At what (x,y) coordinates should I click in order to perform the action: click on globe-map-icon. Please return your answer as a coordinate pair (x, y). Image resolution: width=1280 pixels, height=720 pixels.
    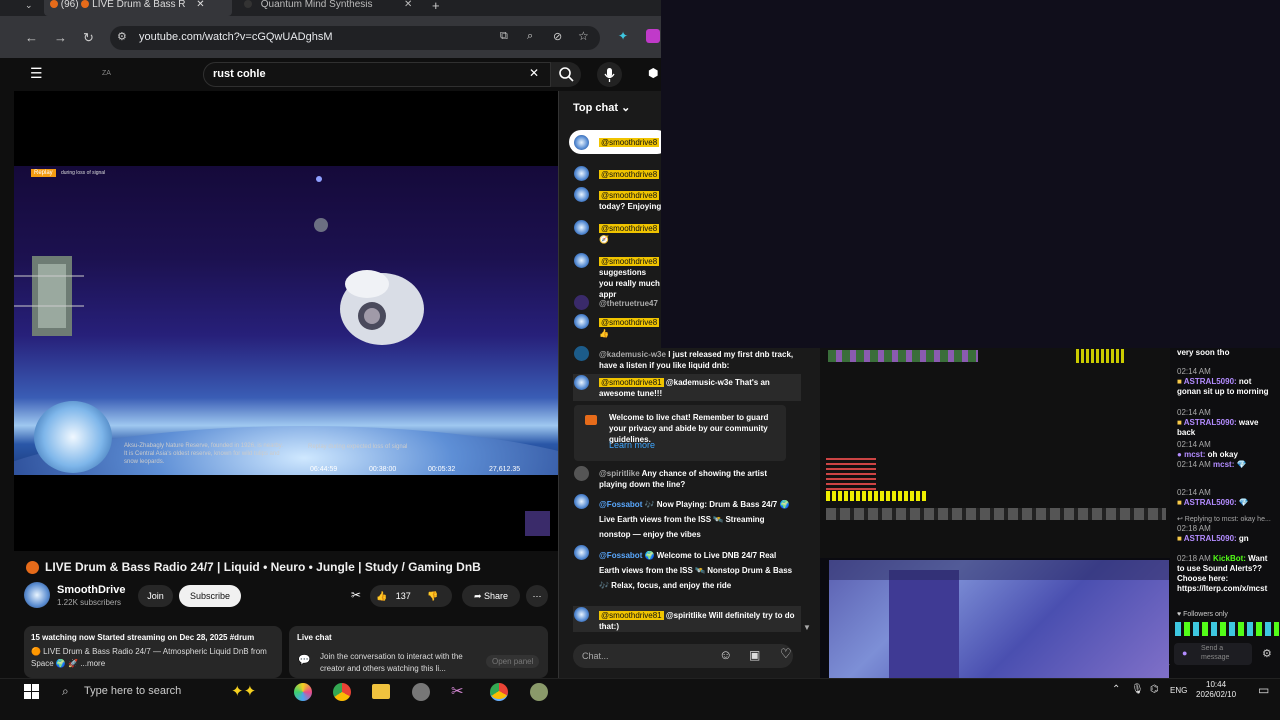
    Looking at the image, I should click on (73, 437).